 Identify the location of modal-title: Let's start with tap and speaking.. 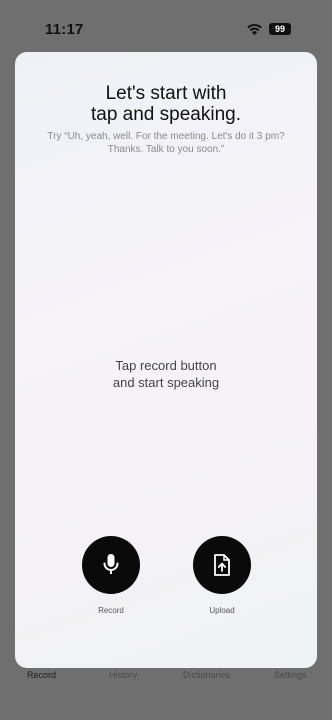
(165, 104).